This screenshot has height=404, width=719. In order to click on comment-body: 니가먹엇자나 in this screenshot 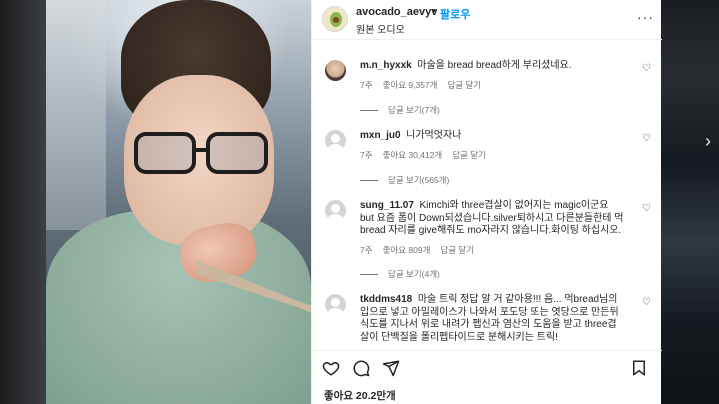, I will do `click(434, 135)`.